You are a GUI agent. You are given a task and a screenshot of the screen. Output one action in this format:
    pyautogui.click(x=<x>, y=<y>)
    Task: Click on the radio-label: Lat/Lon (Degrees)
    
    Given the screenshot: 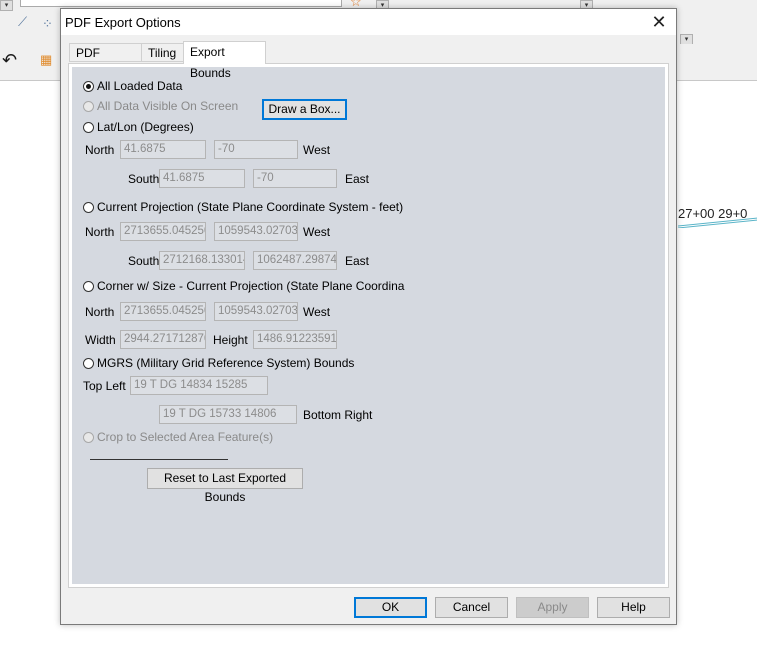 What is the action you would take?
    pyautogui.click(x=145, y=127)
    